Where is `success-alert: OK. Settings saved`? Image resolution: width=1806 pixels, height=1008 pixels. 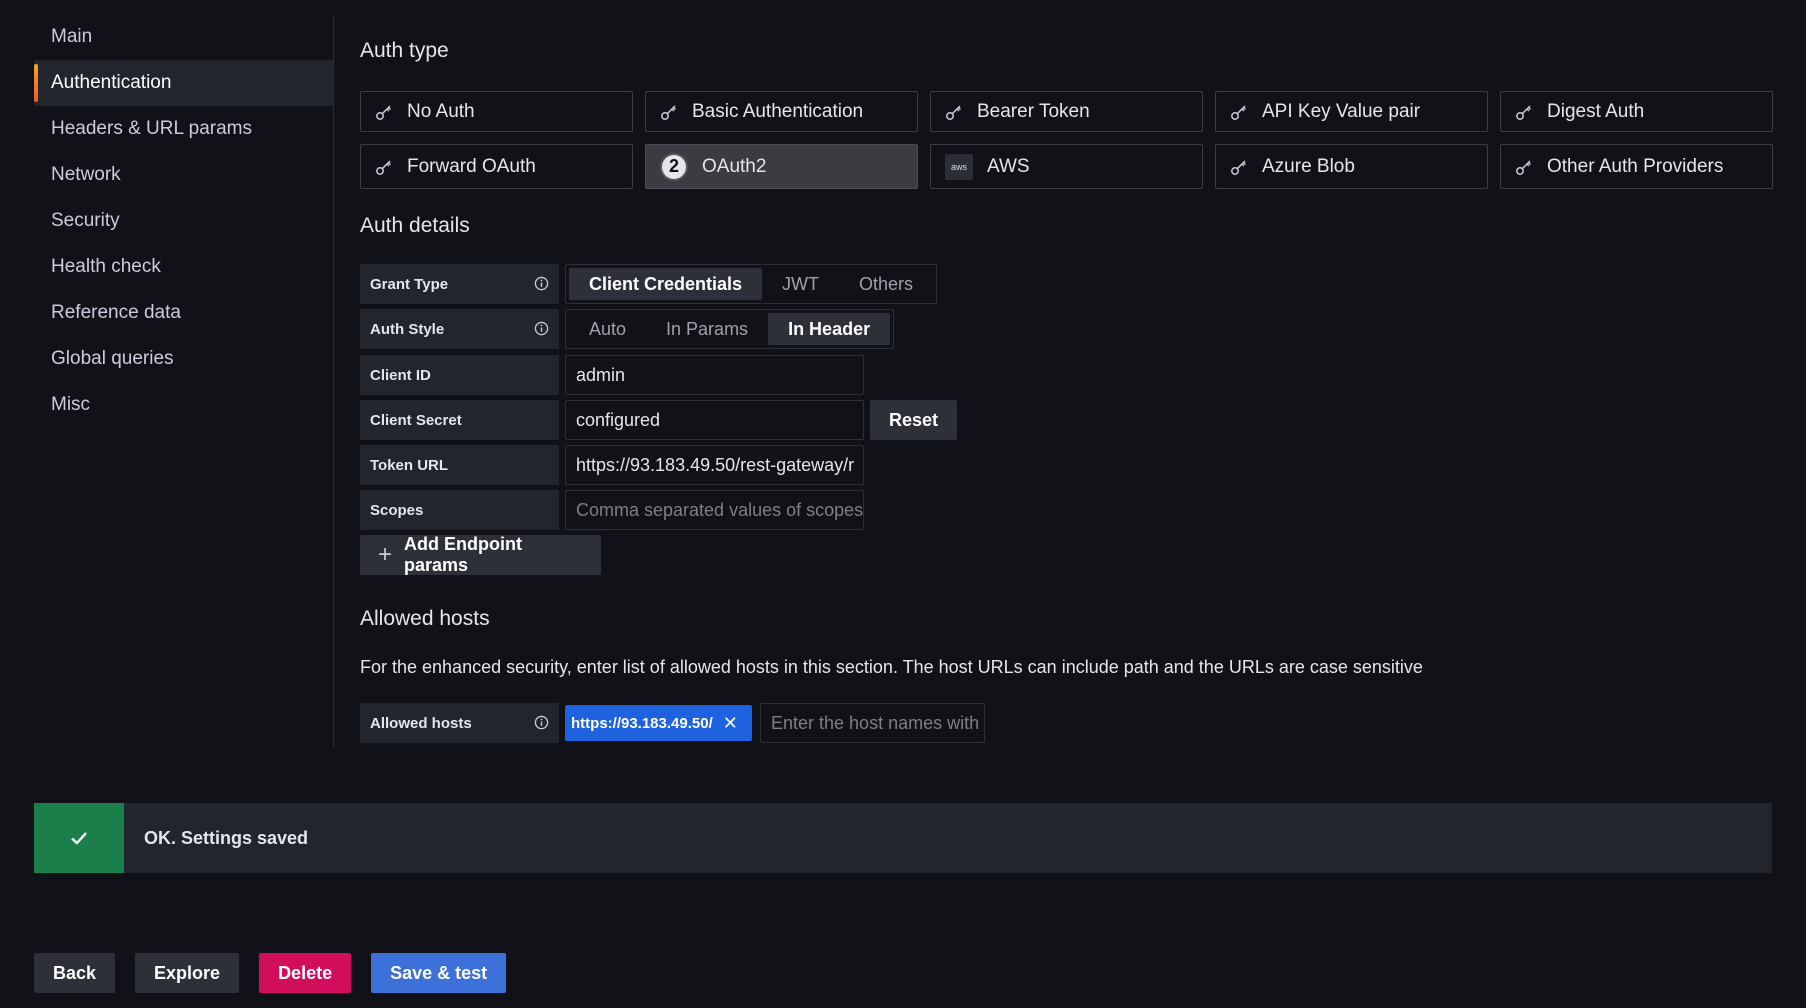 success-alert: OK. Settings saved is located at coordinates (903, 838).